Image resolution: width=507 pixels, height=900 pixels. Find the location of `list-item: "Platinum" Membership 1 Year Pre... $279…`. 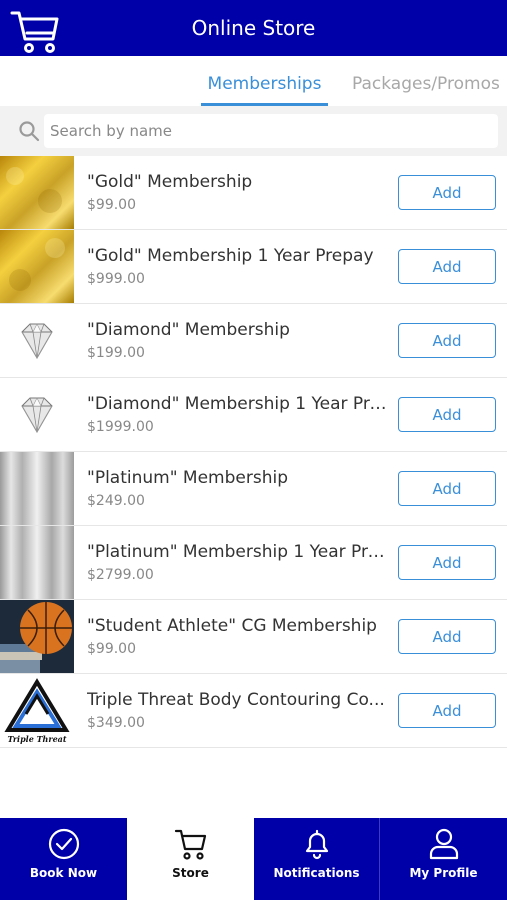

list-item: "Platinum" Membership 1 Year Pre... $279… is located at coordinates (253, 563).